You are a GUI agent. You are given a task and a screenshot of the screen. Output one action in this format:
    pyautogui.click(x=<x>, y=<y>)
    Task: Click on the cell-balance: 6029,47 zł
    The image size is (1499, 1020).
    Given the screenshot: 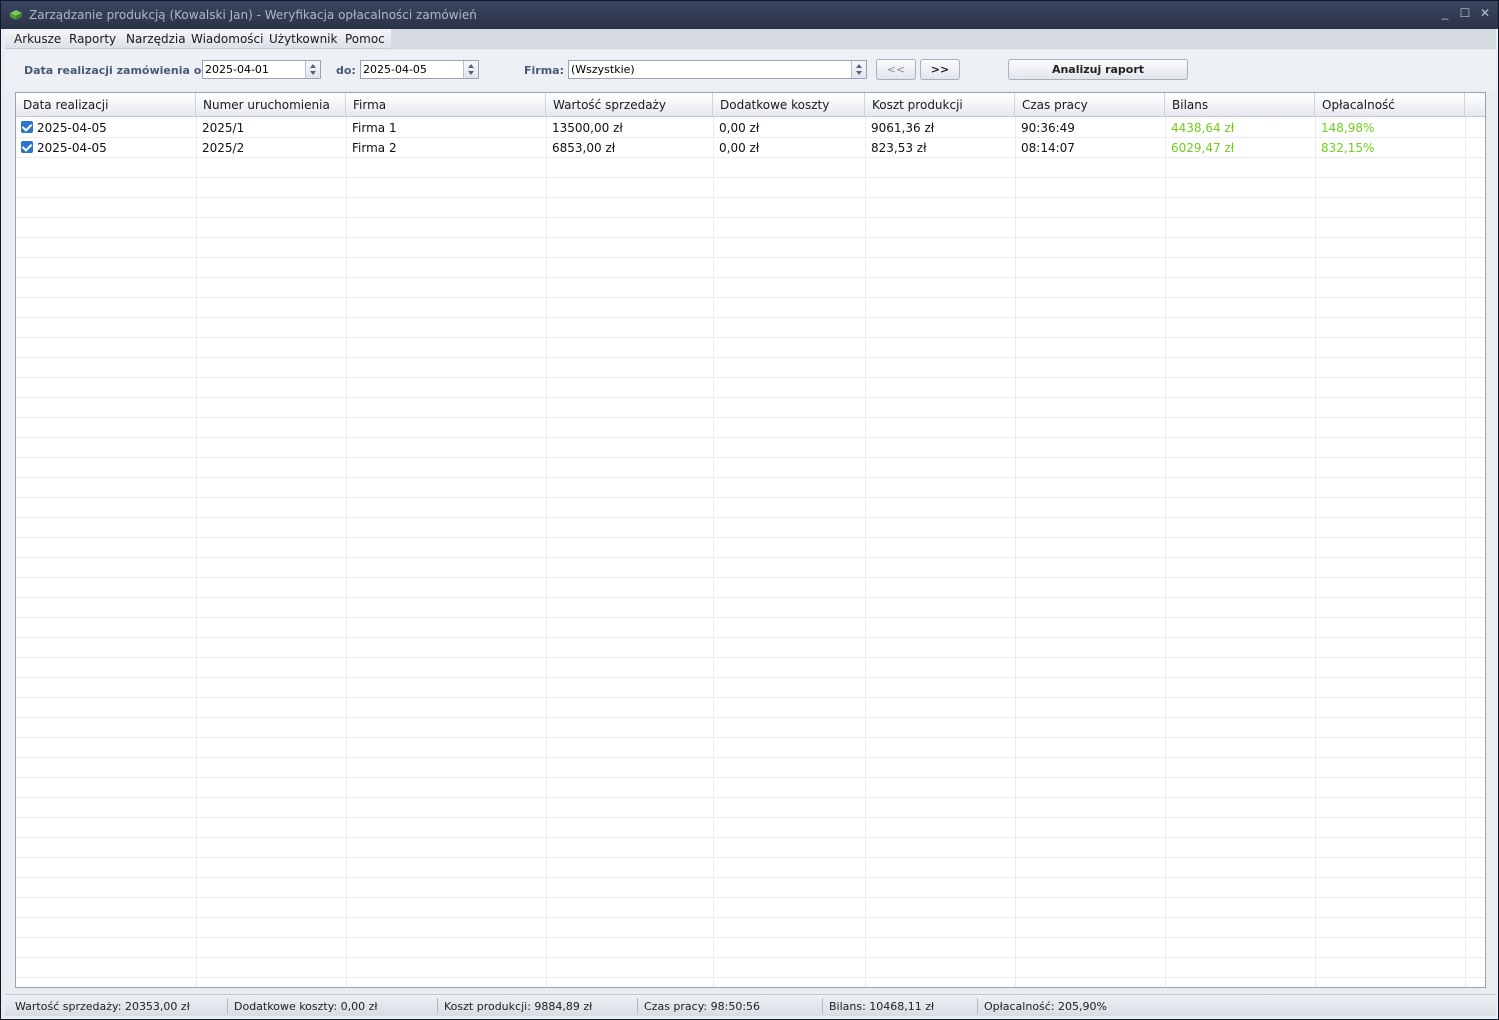 What is the action you would take?
    pyautogui.click(x=1203, y=148)
    